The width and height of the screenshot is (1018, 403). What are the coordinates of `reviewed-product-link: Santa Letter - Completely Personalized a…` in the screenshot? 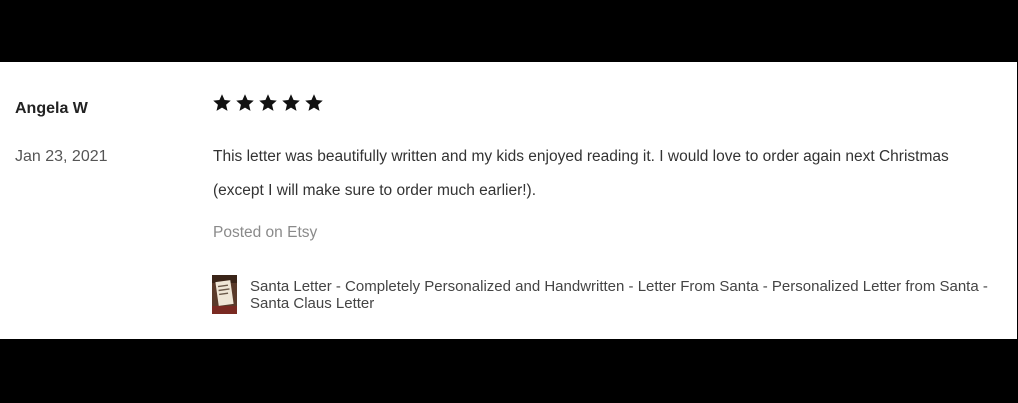 It's located at (601, 294).